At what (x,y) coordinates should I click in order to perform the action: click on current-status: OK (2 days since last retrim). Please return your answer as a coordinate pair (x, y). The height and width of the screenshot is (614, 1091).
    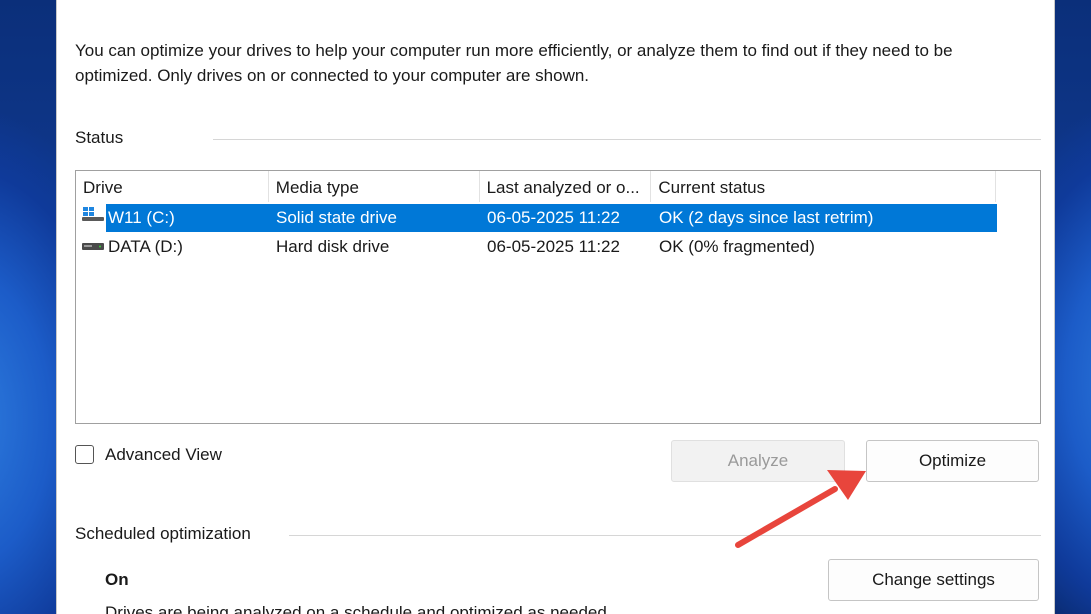
    Looking at the image, I should click on (766, 217).